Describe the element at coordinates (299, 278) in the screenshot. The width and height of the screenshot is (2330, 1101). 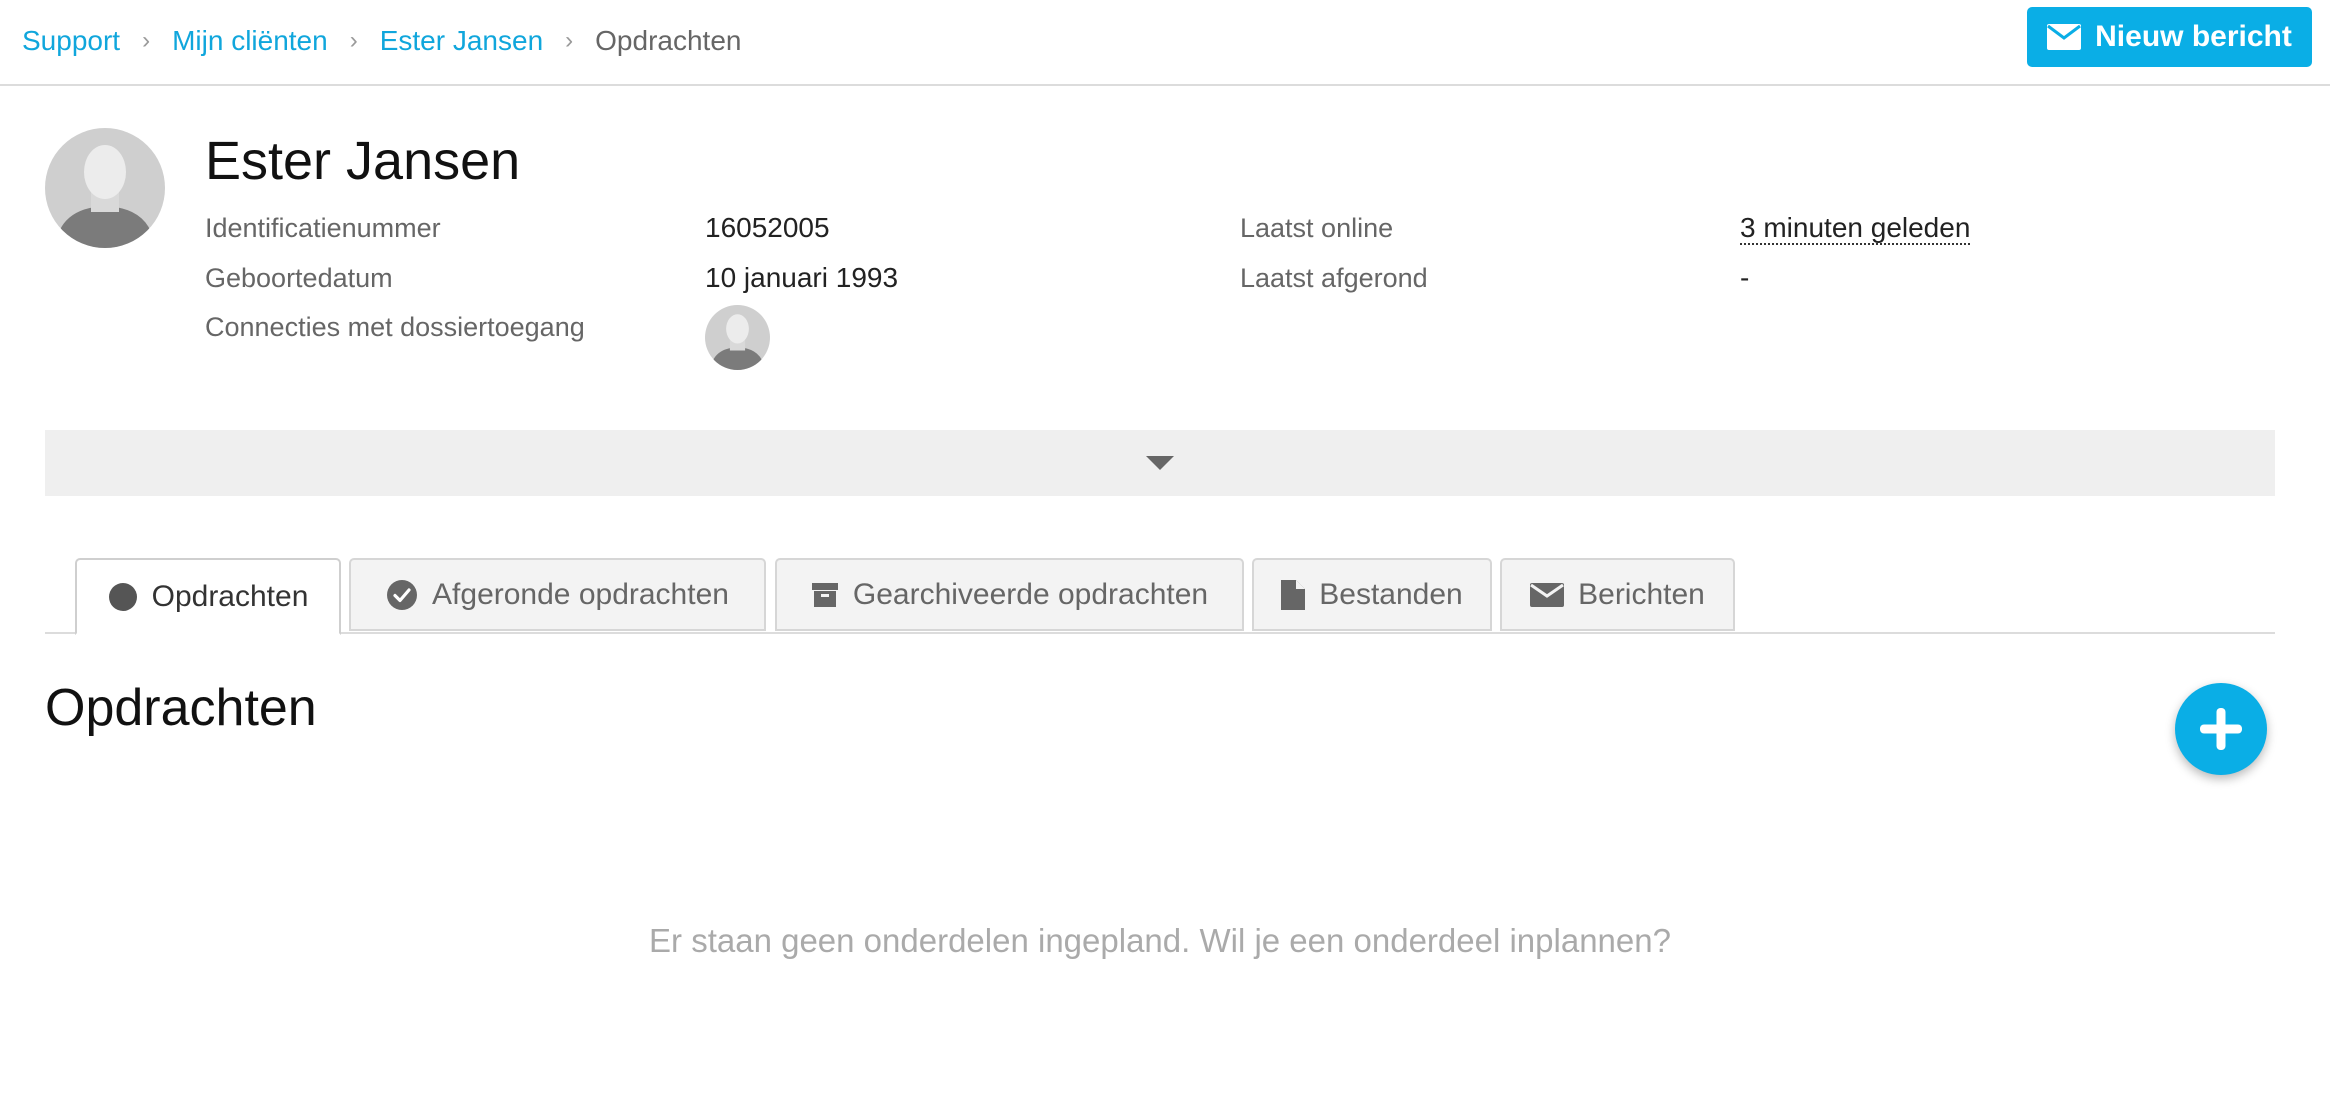
I see `birthdate-label: Geboortedatum` at that location.